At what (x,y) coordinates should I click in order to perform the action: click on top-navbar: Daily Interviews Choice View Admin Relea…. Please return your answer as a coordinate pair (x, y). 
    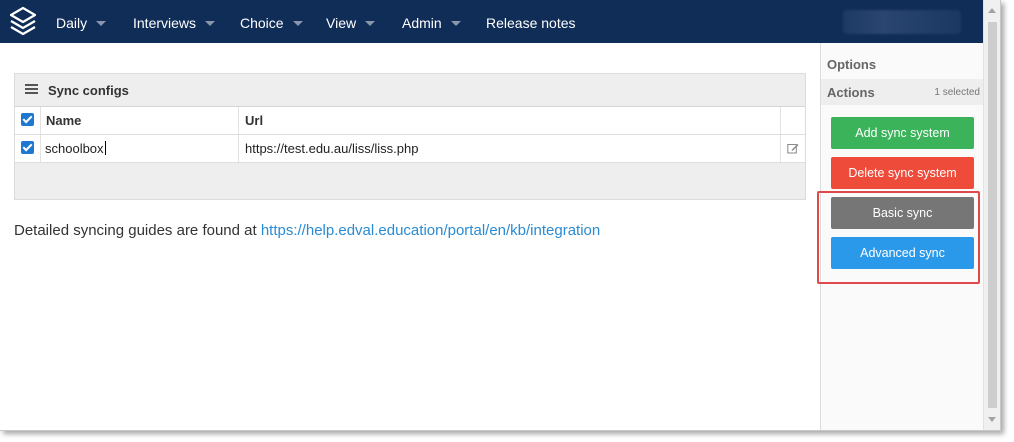
    Looking at the image, I should click on (491, 21).